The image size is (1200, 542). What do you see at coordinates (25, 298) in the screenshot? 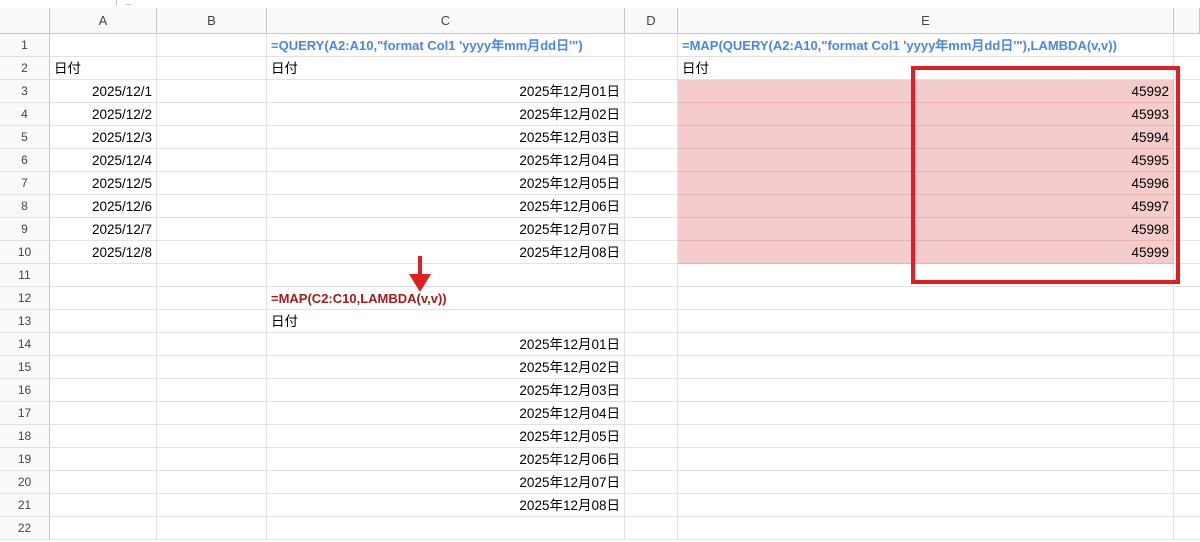
I see `row-header-12: 12` at bounding box center [25, 298].